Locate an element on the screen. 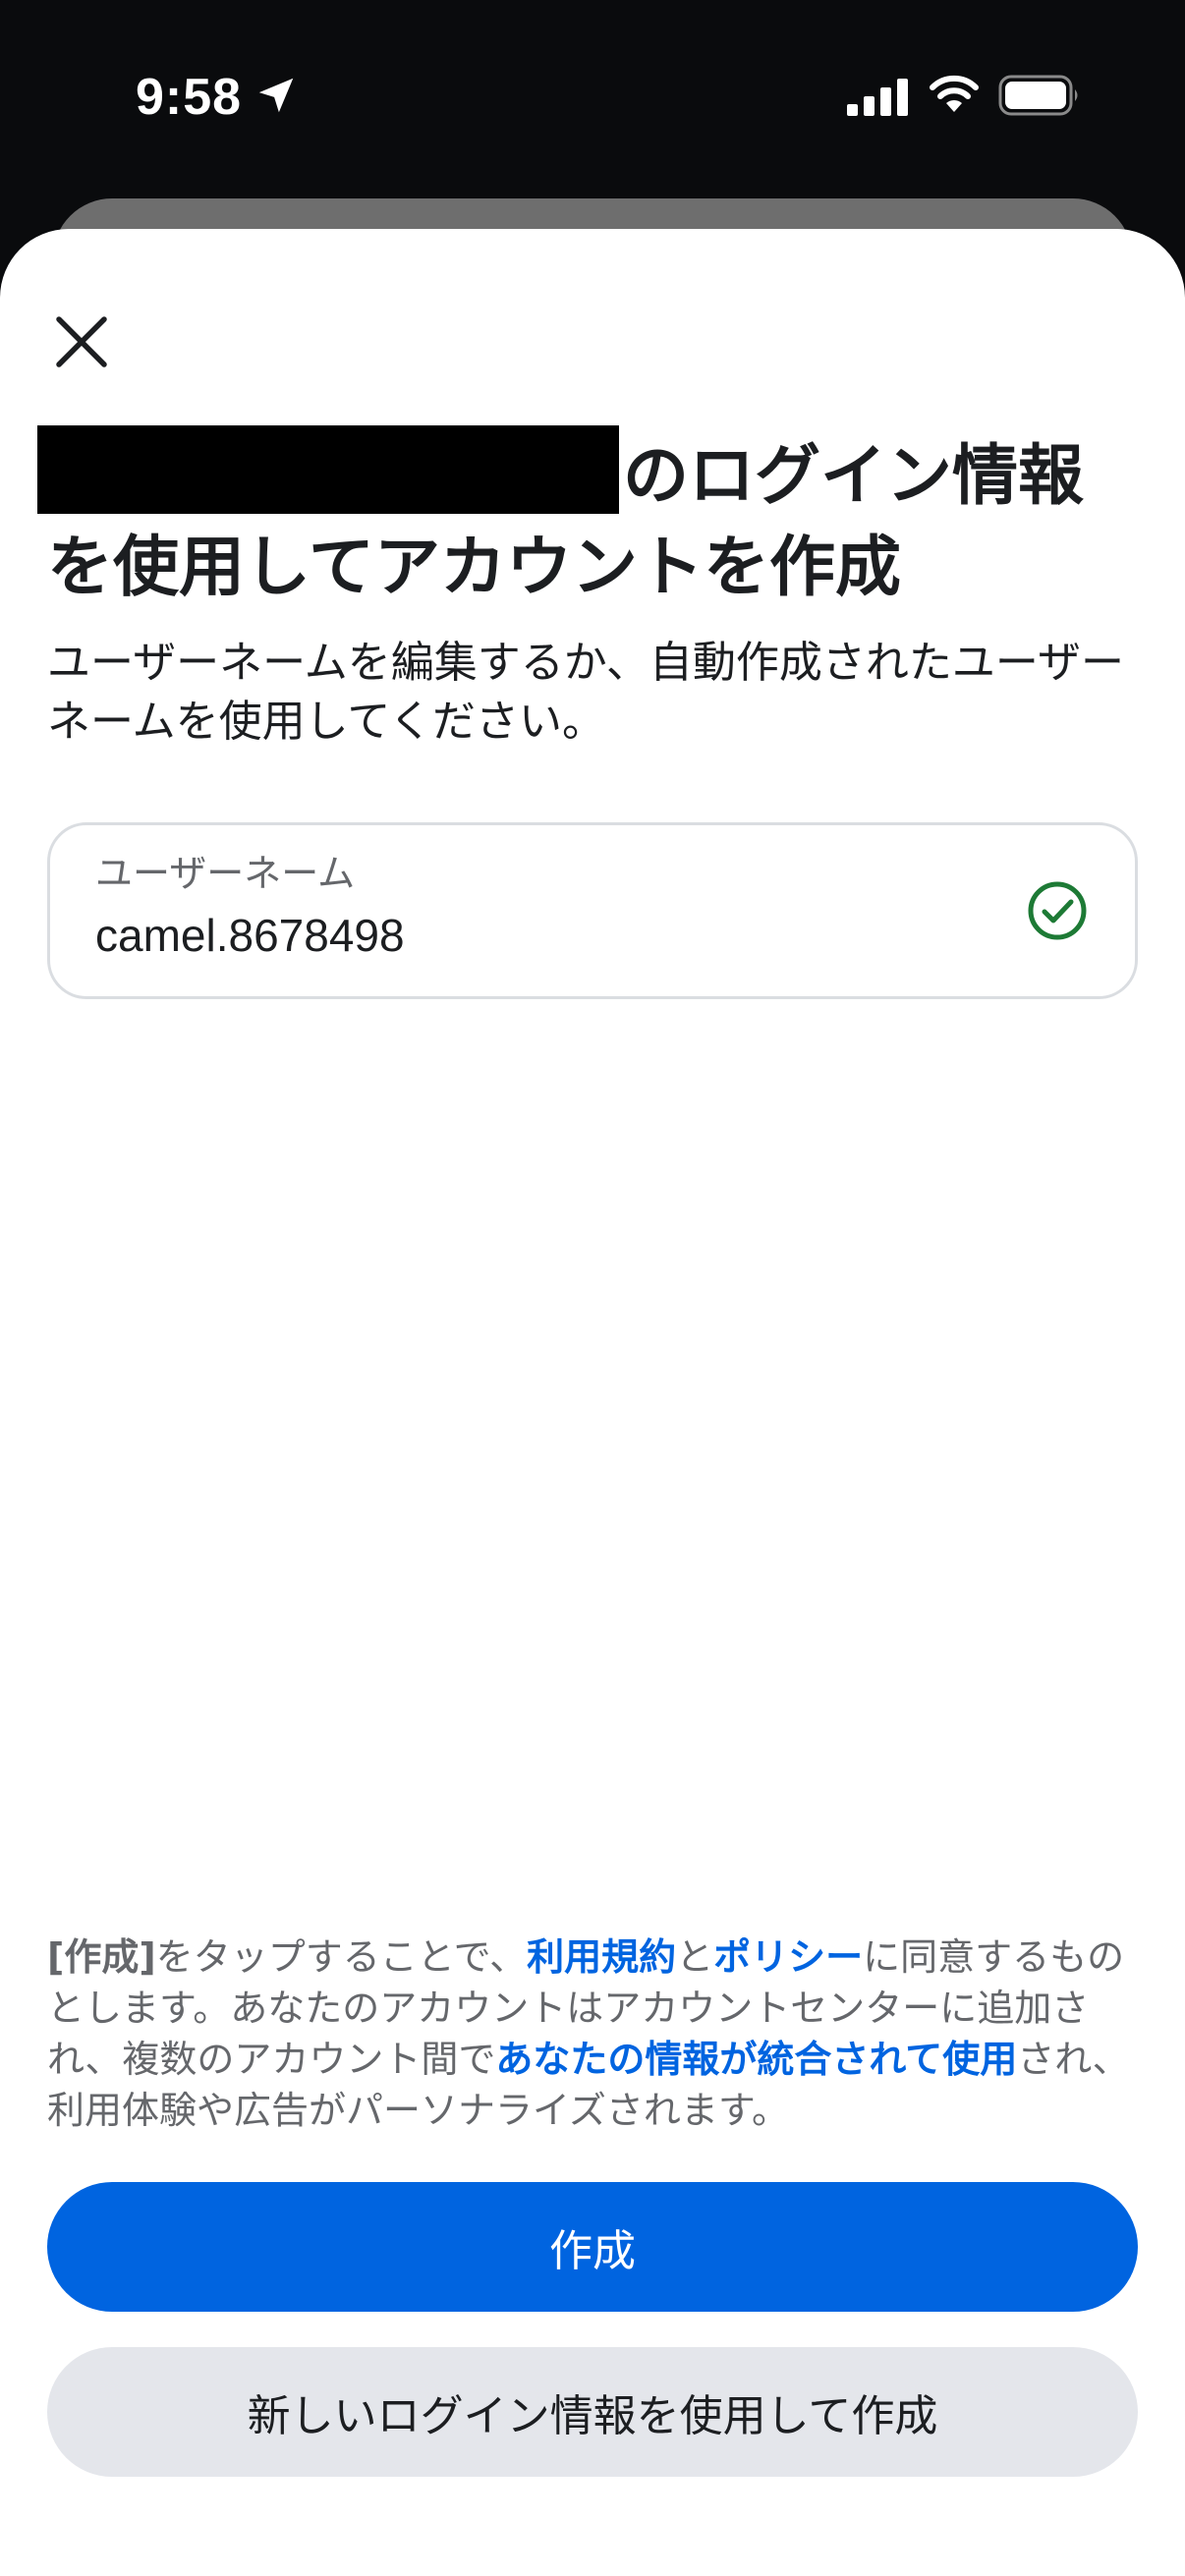 The height and width of the screenshot is (2576, 1185). redacted-account-name is located at coordinates (328, 469).